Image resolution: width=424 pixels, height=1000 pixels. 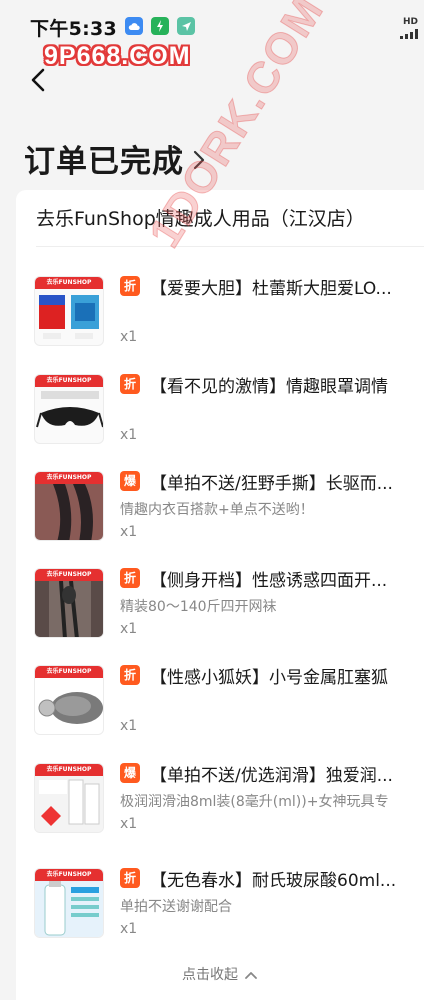 What do you see at coordinates (198, 607) in the screenshot?
I see `item-subtitle: 精装80～140斤四开网袜` at bounding box center [198, 607].